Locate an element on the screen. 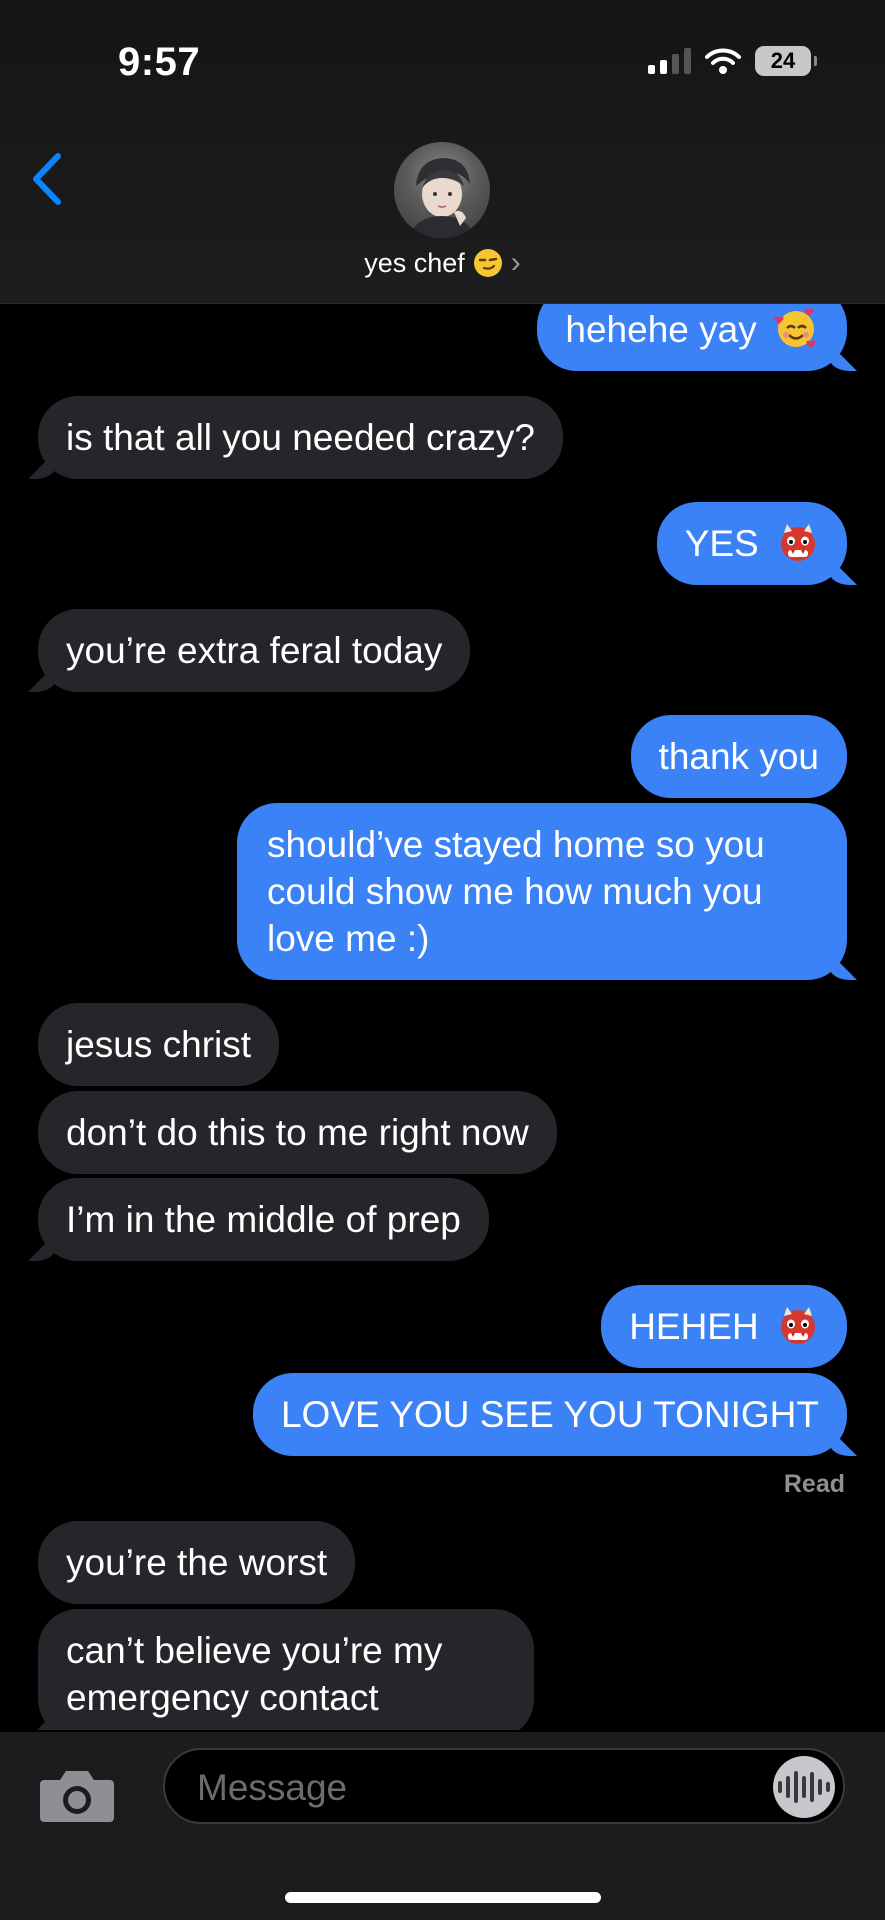  message-bubble-outgoing: HEHEH is located at coordinates (724, 1326).